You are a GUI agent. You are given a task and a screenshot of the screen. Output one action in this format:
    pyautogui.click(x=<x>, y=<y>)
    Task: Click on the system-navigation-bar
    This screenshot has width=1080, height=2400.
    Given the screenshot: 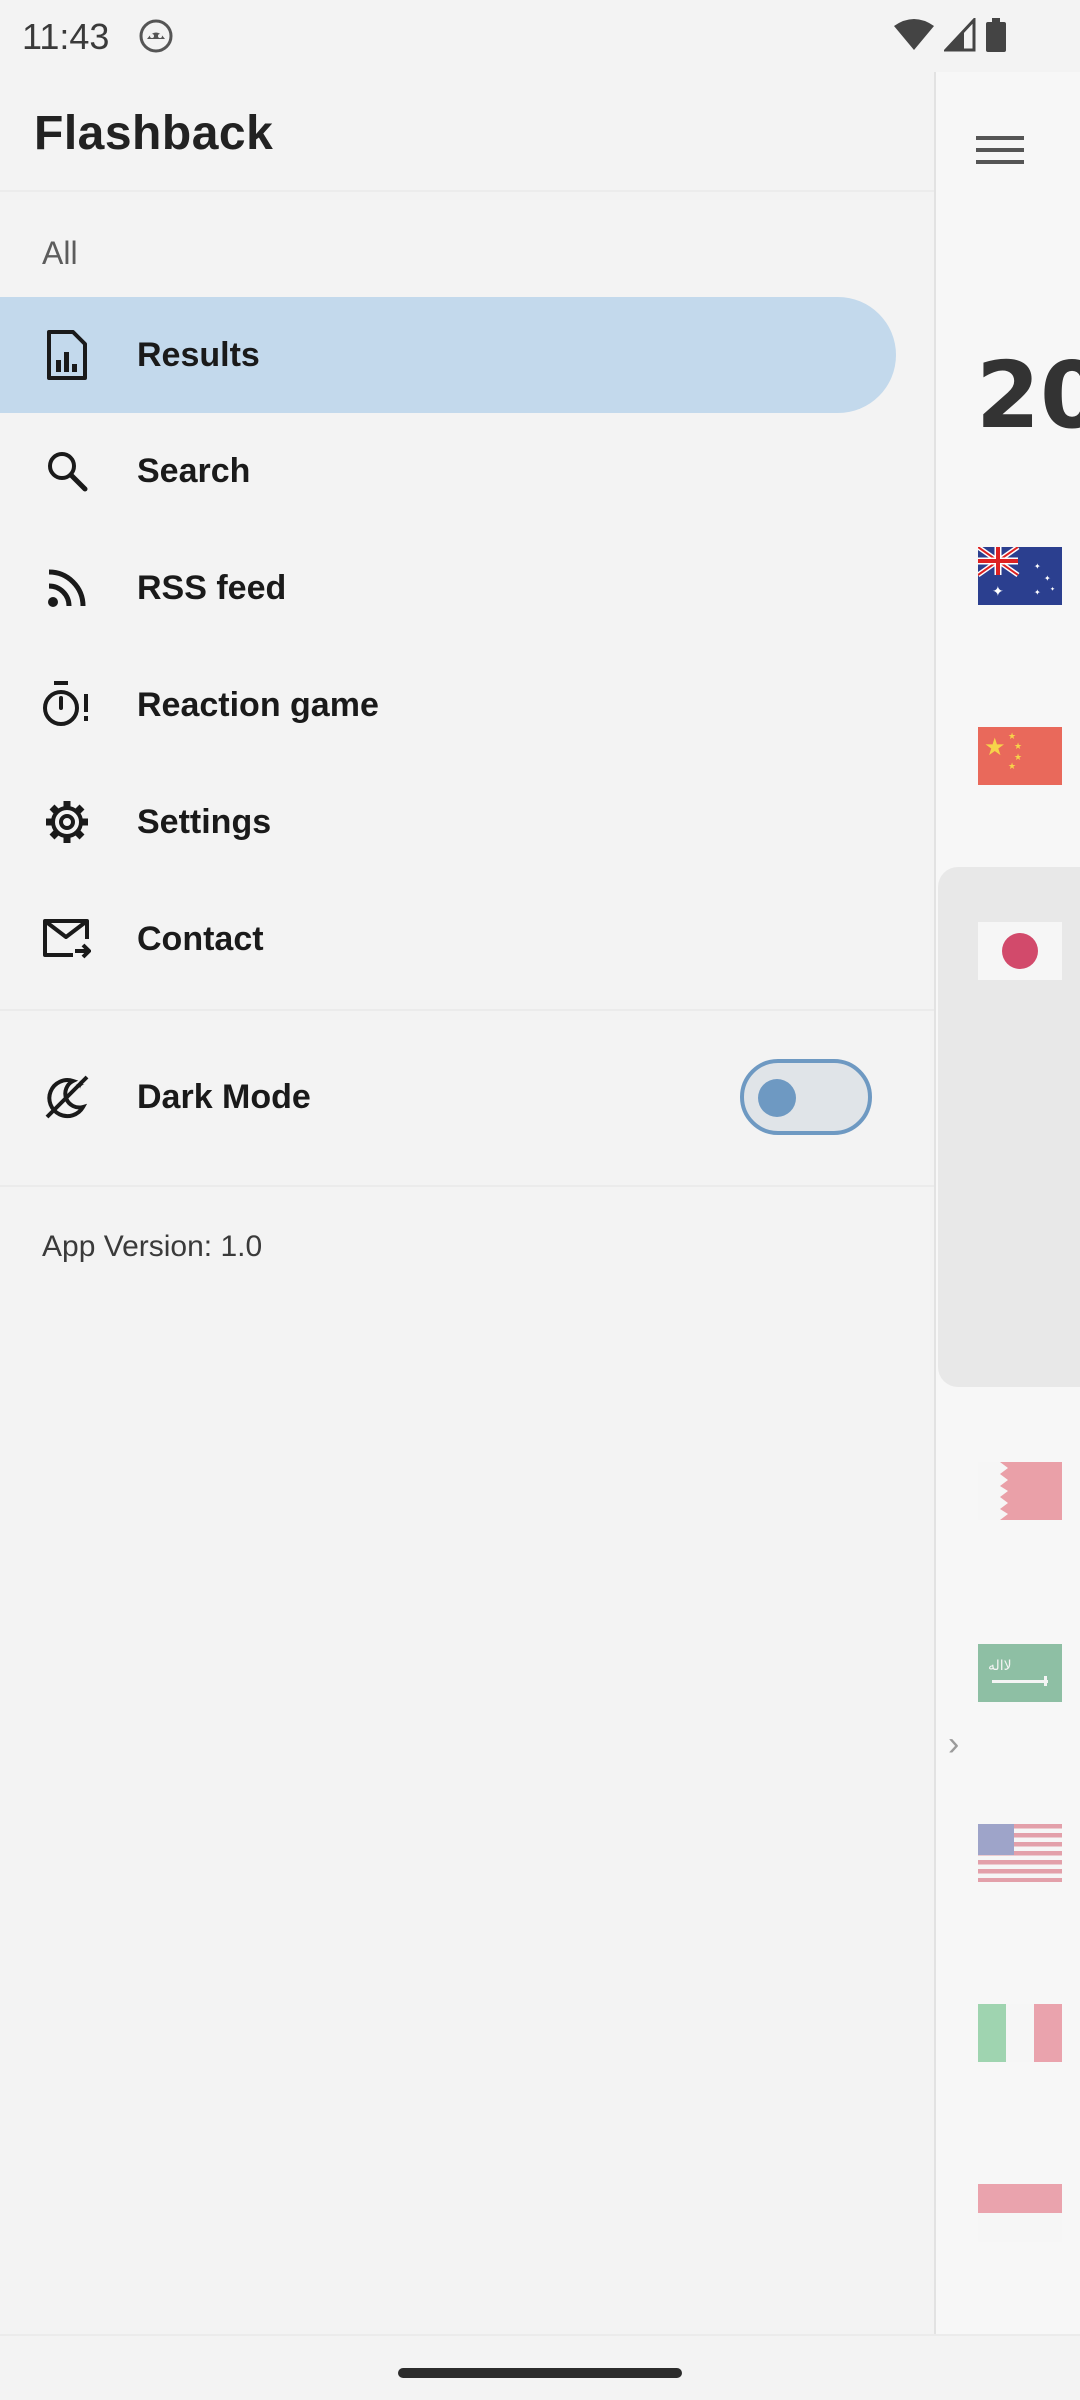 What is the action you would take?
    pyautogui.click(x=540, y=2367)
    